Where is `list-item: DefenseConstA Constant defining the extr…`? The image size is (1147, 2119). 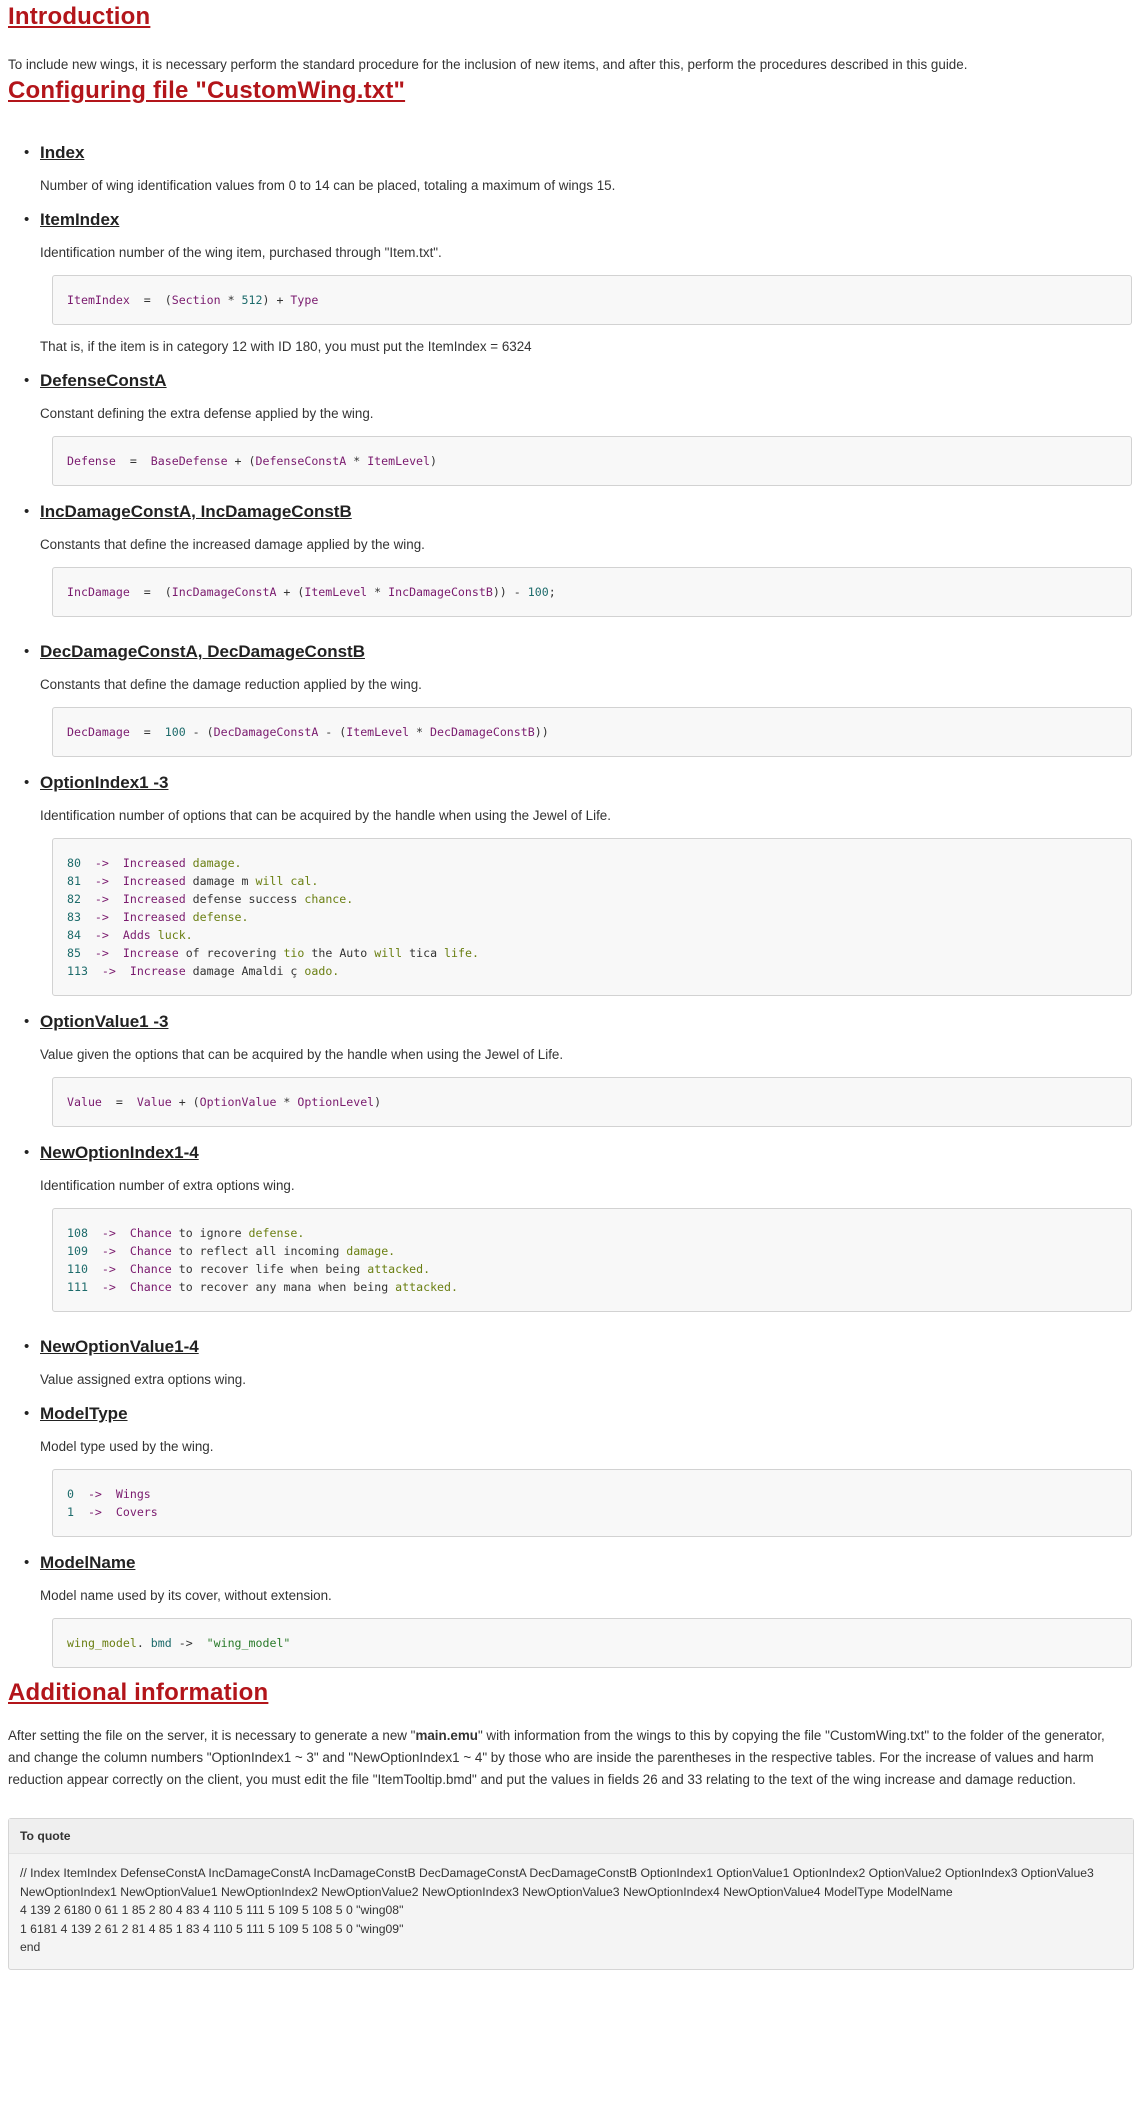 list-item: DefenseConstA Constant defining the extr… is located at coordinates (578, 427).